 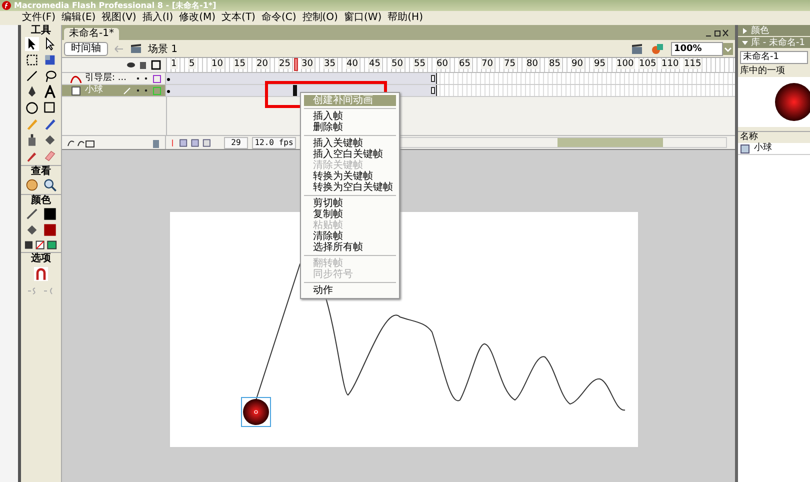 I want to click on frame-number: 30, so click(x=307, y=64).